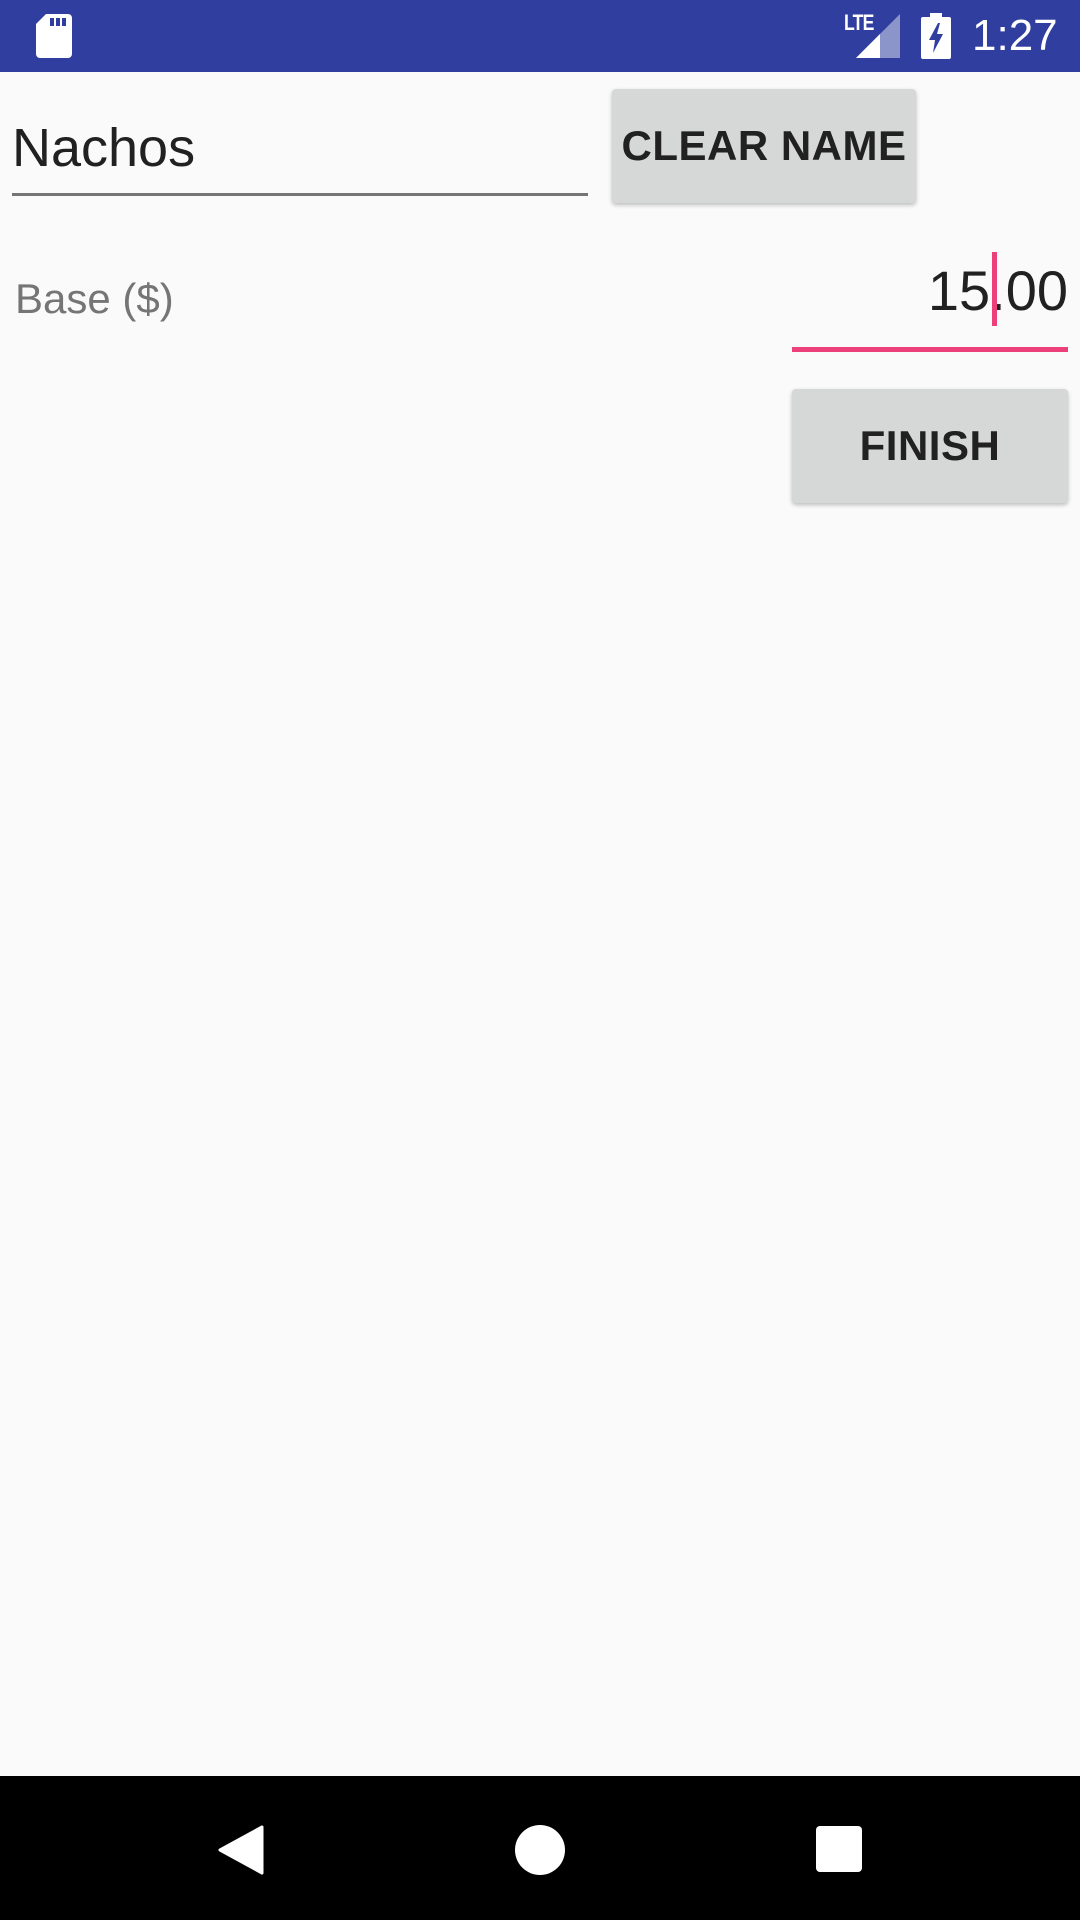  What do you see at coordinates (1015, 35) in the screenshot?
I see `status-clock: 1:27` at bounding box center [1015, 35].